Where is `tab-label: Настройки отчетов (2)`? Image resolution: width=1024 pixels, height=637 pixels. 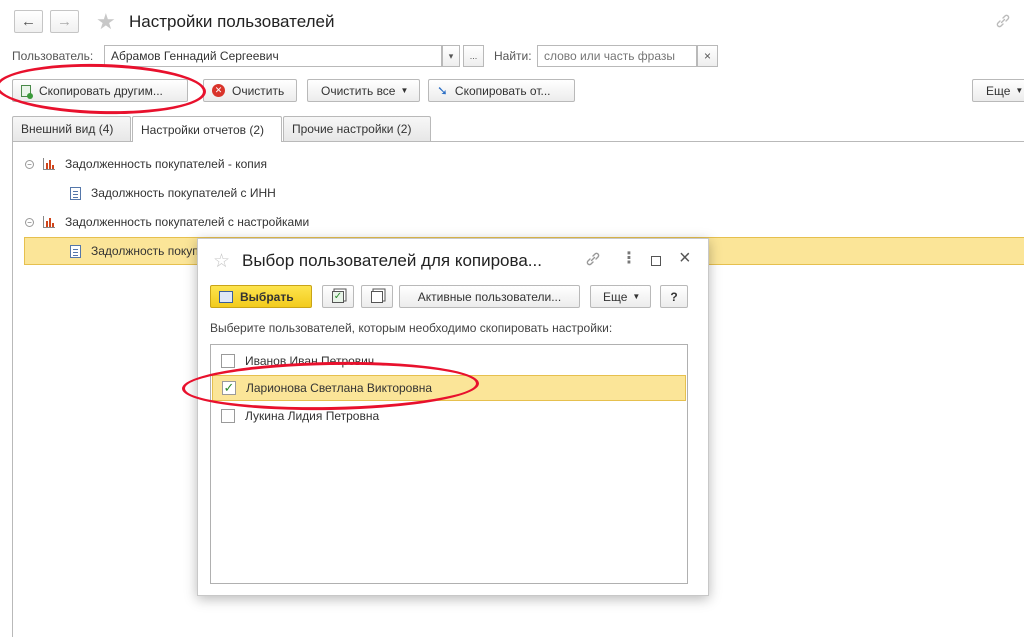
tab-label: Настройки отчетов (2) is located at coordinates (203, 129).